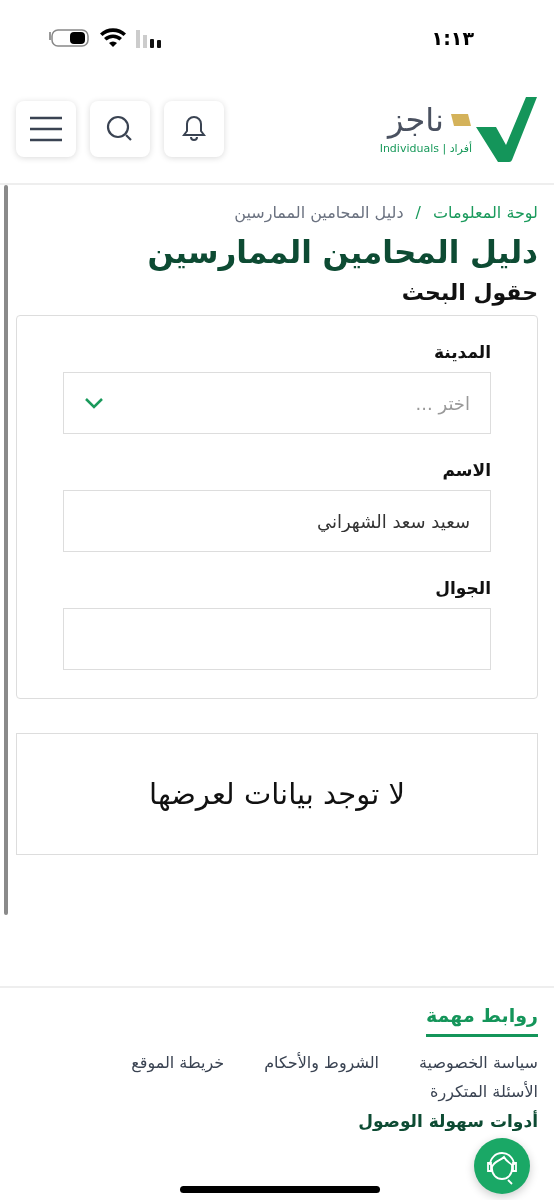 The width and height of the screenshot is (554, 1200). What do you see at coordinates (466, 470) in the screenshot?
I see `field-label: الاسم` at bounding box center [466, 470].